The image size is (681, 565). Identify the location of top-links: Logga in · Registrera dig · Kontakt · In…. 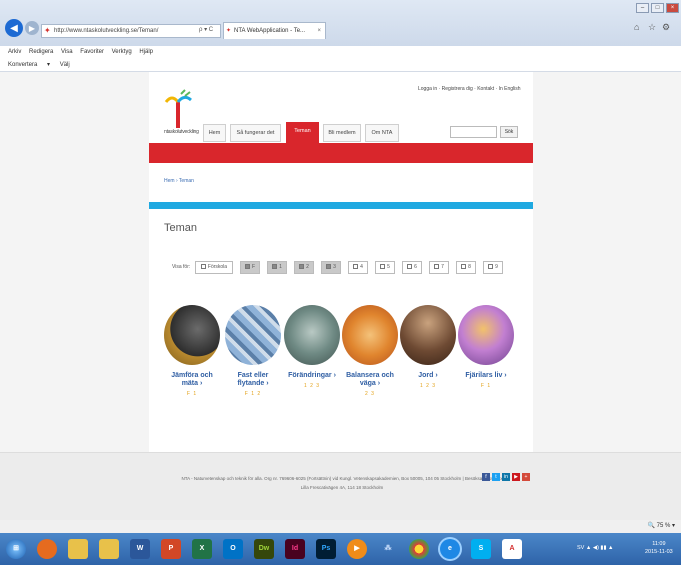
(469, 89).